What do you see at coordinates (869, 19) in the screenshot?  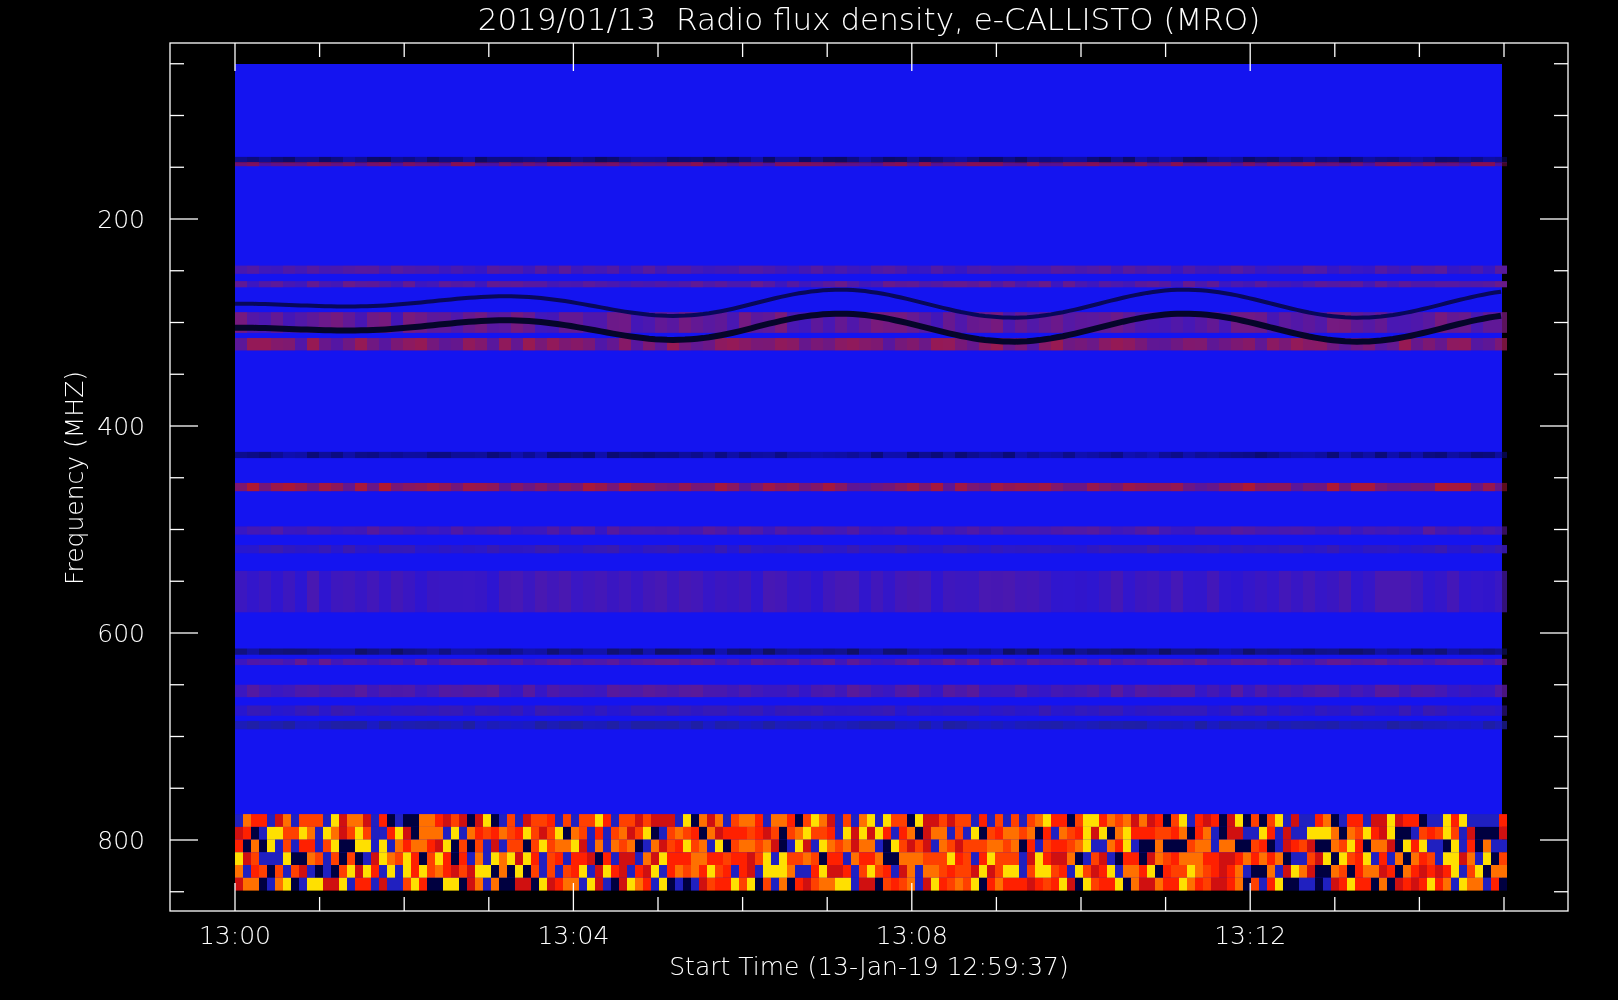 I see `chart-title: 2019/01/13 Radio flux density, e-CALLISTO (MRO)` at bounding box center [869, 19].